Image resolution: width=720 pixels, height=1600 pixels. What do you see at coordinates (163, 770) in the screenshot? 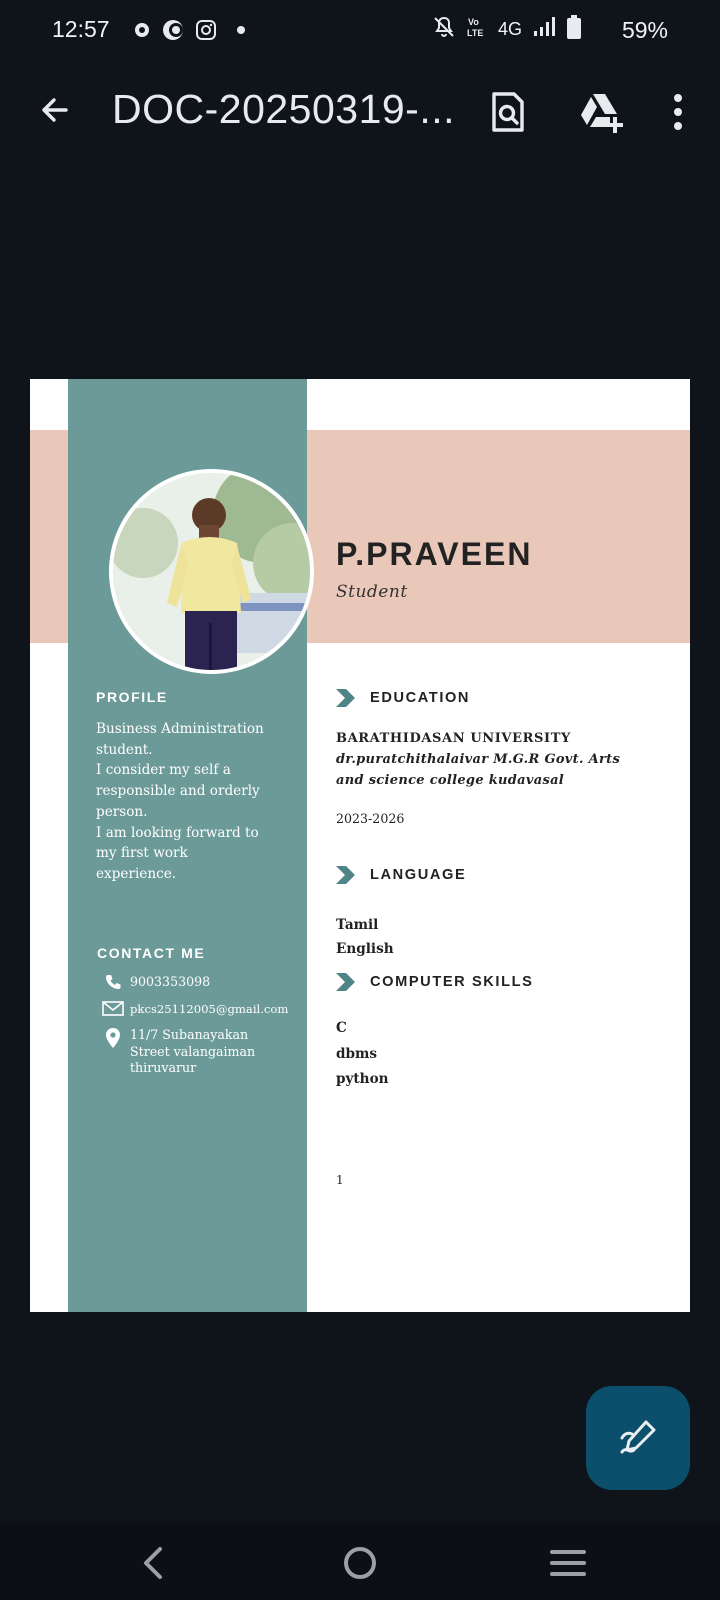
I see `profile-line: I consider my self a` at bounding box center [163, 770].